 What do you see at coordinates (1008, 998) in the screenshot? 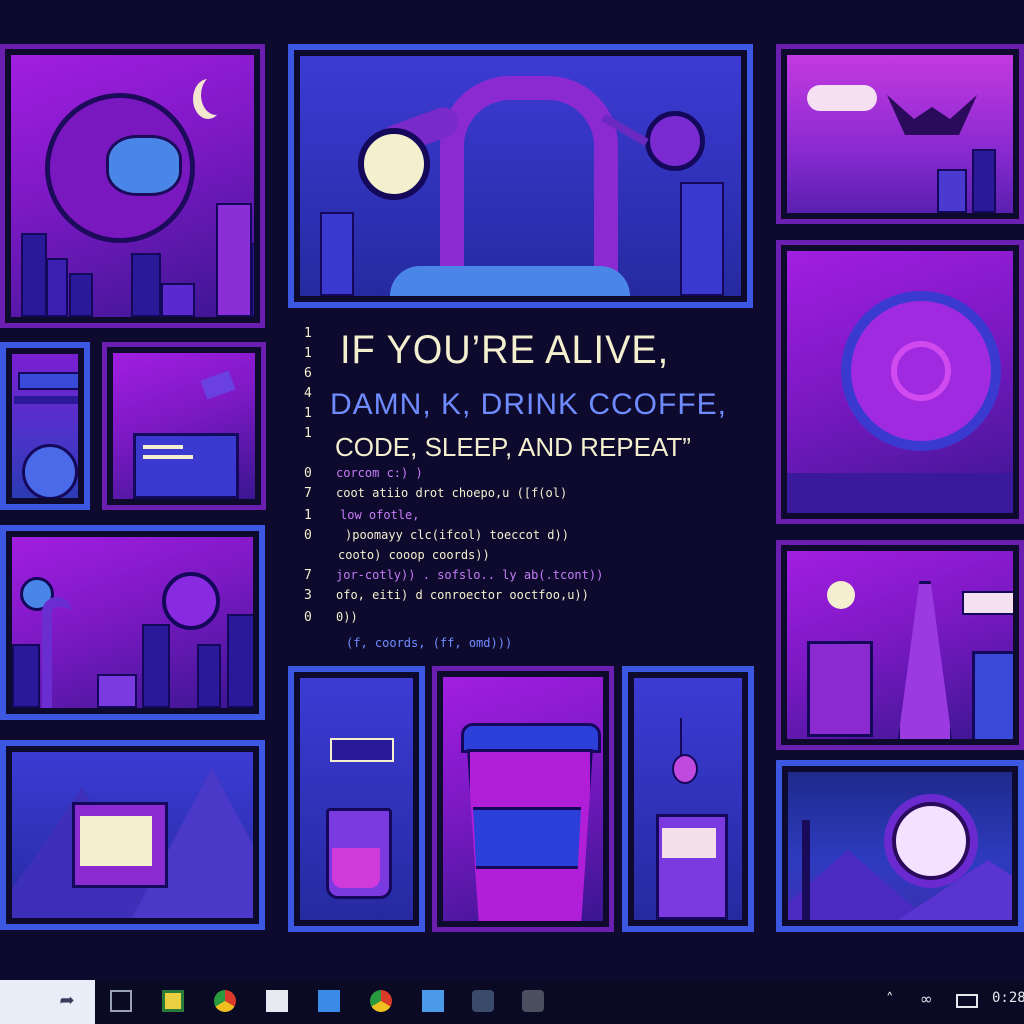
I see `clock: 0:28` at bounding box center [1008, 998].